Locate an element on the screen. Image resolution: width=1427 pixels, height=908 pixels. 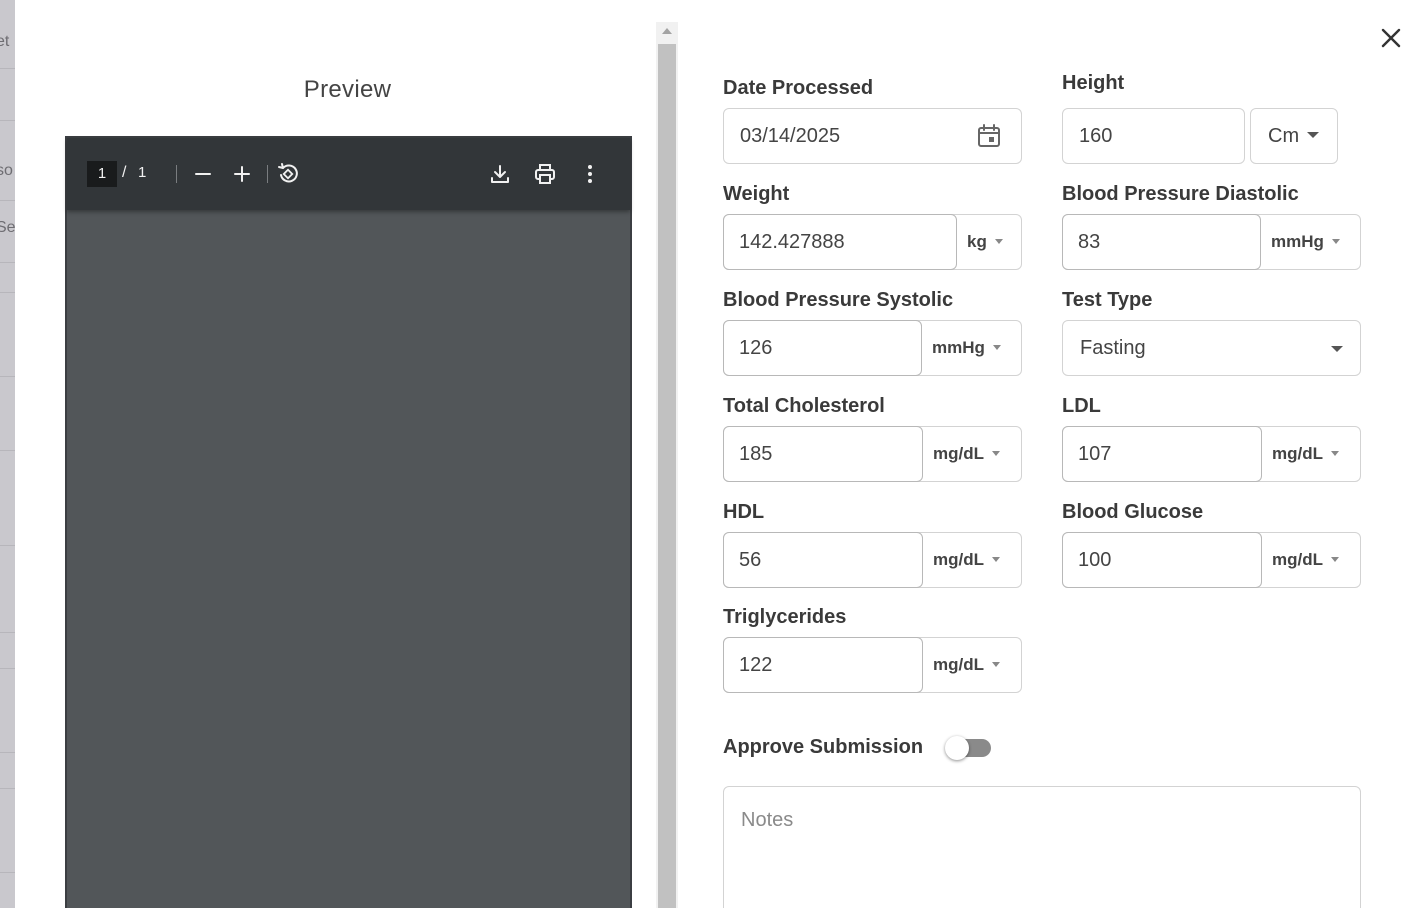
total-cholesterol-group: 185 mg/dL is located at coordinates (872, 454).